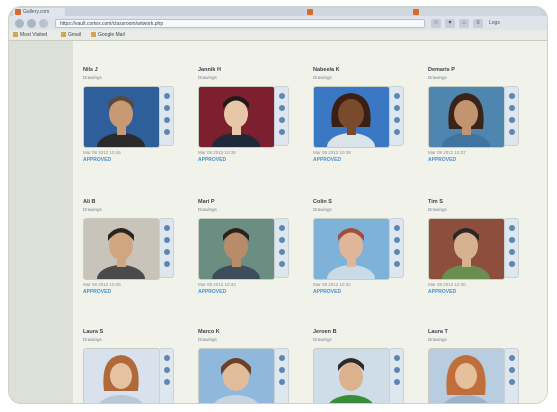  Describe the element at coordinates (478, 23) in the screenshot. I see `menu-icon: ≡` at that location.